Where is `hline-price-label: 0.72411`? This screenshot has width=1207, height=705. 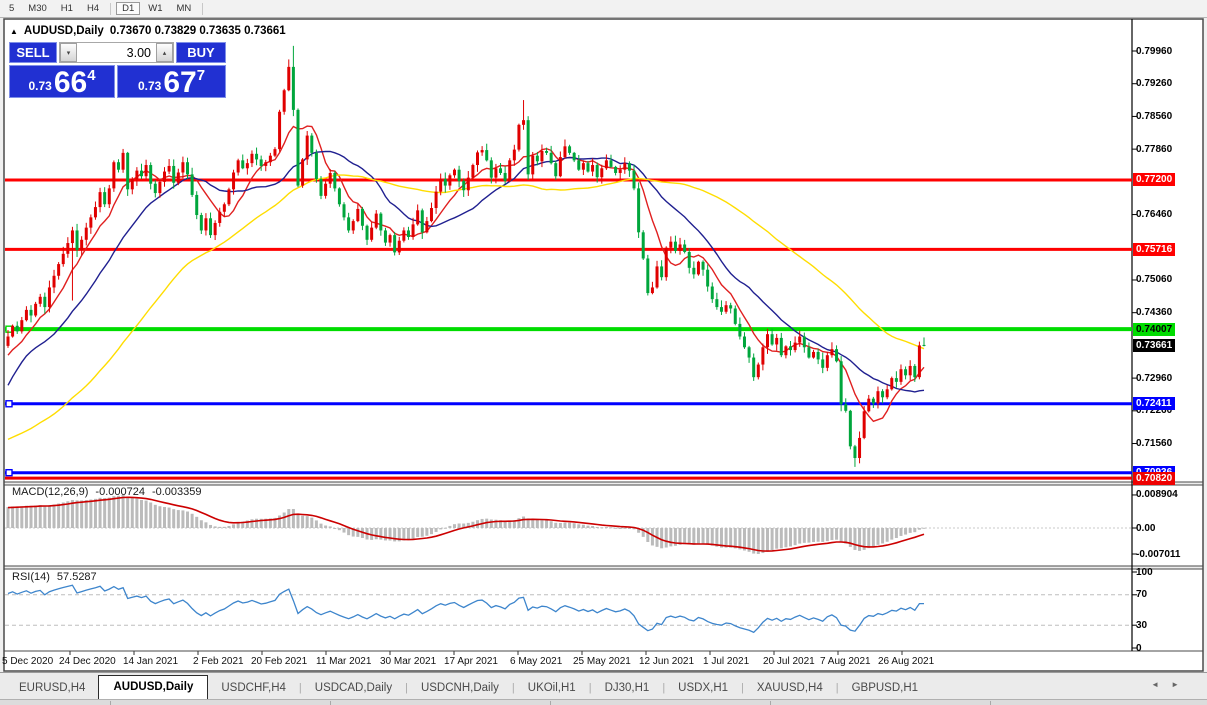 hline-price-label: 0.72411 is located at coordinates (1154, 404).